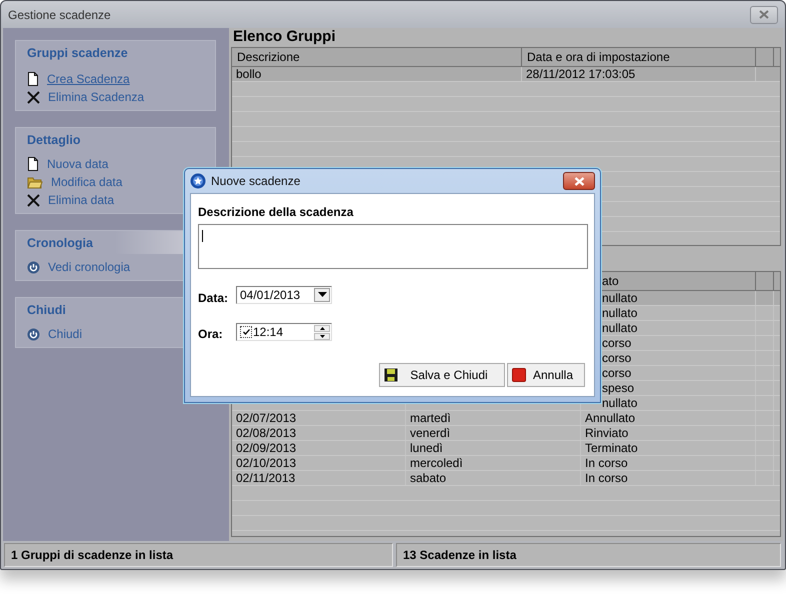 The image size is (786, 599). Describe the element at coordinates (668, 433) in the screenshot. I see `table-cell: Rinviato` at that location.